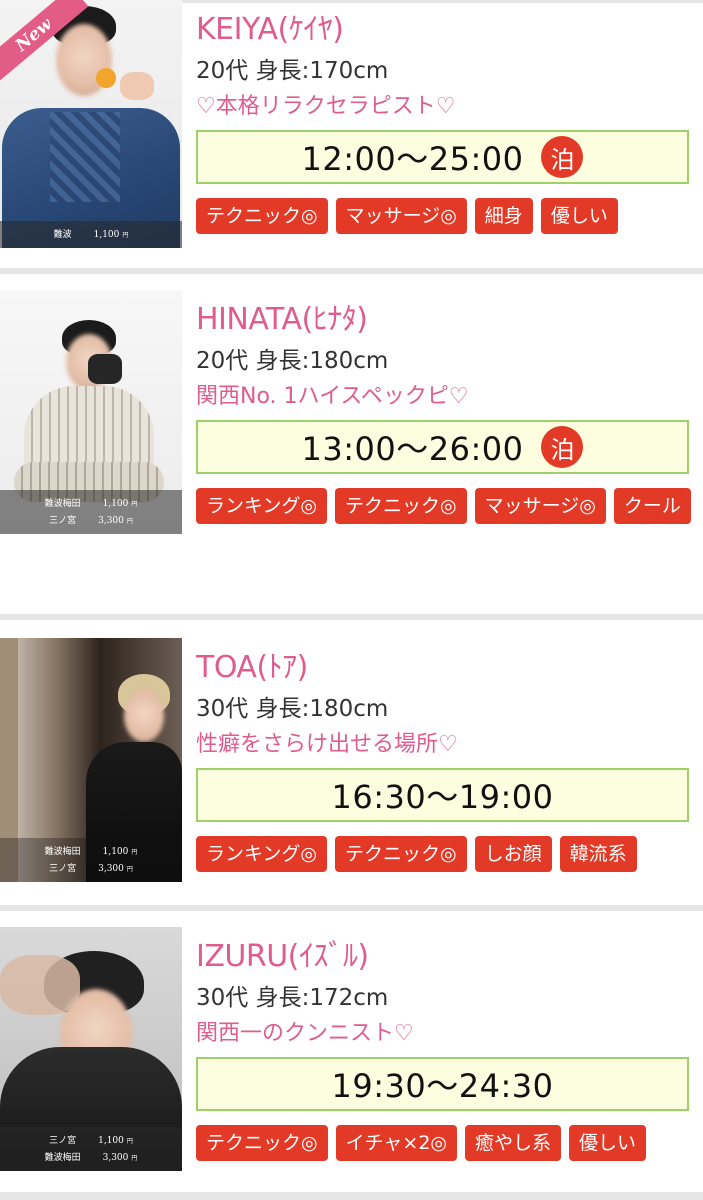  I want to click on price-row: 難波梅田 3,300 円, so click(91, 1158).